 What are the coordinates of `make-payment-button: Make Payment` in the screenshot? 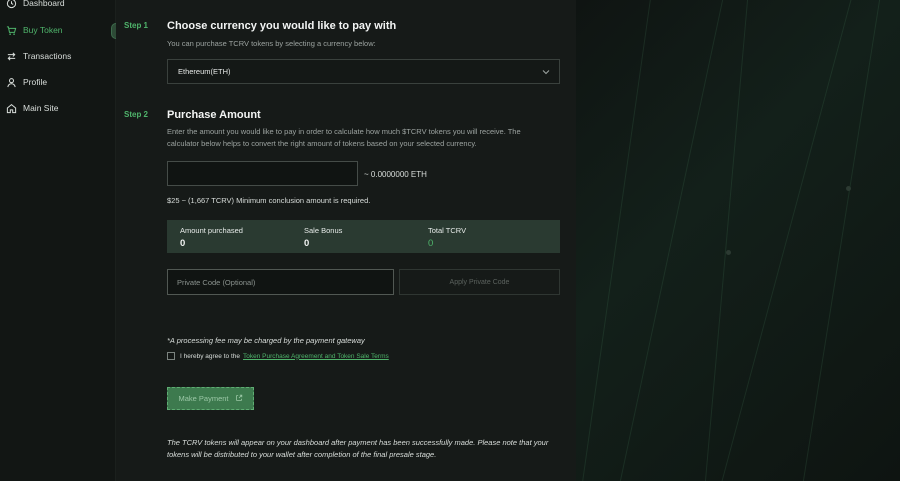 It's located at (210, 398).